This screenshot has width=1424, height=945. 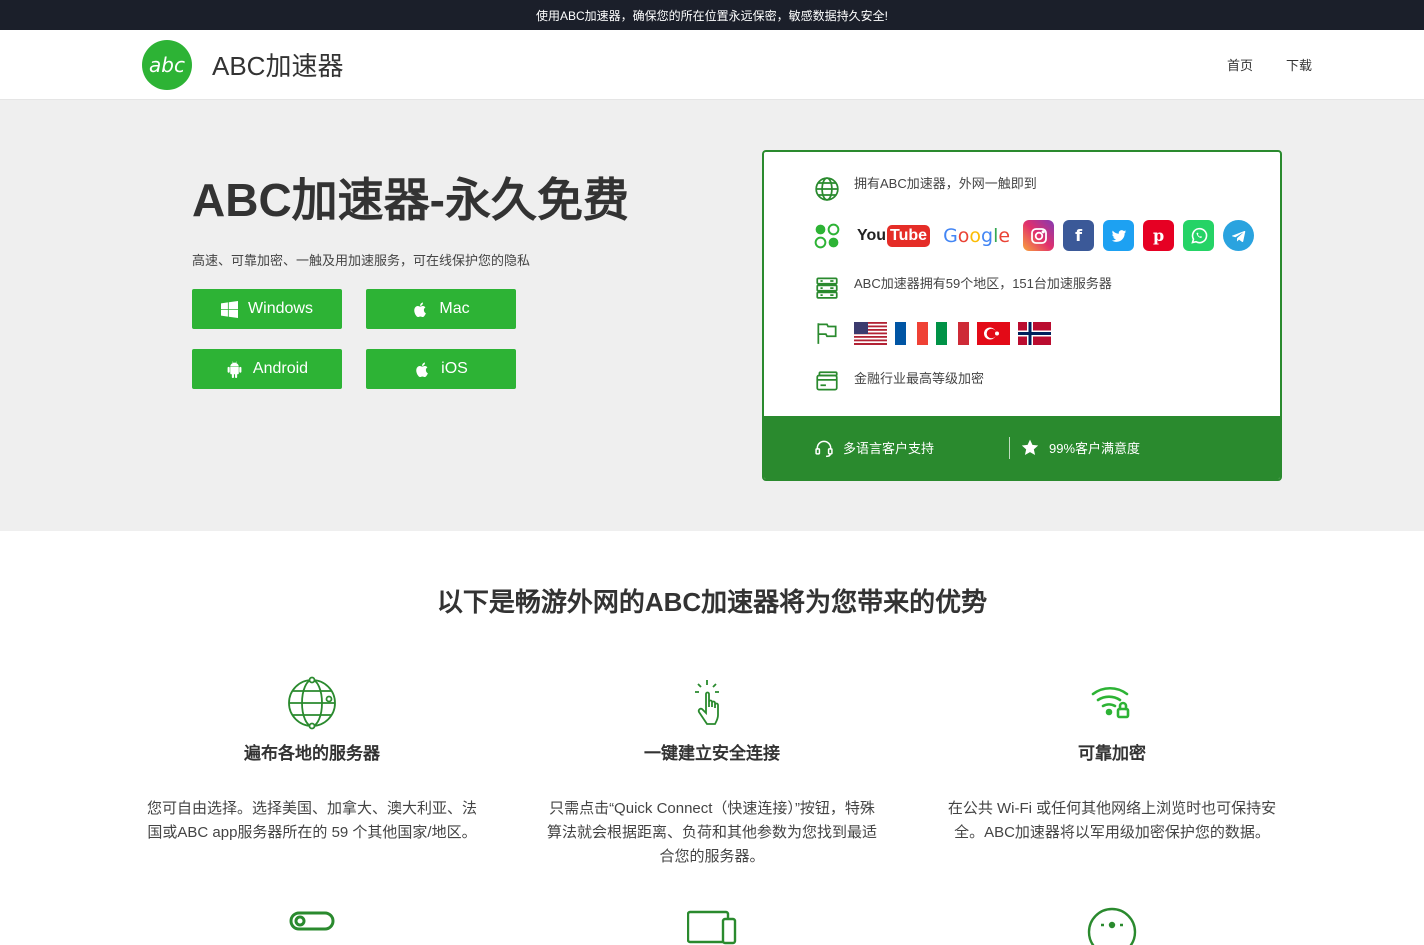 What do you see at coordinates (1112, 753) in the screenshot?
I see `benefit-encryption-title: 可靠加密` at bounding box center [1112, 753].